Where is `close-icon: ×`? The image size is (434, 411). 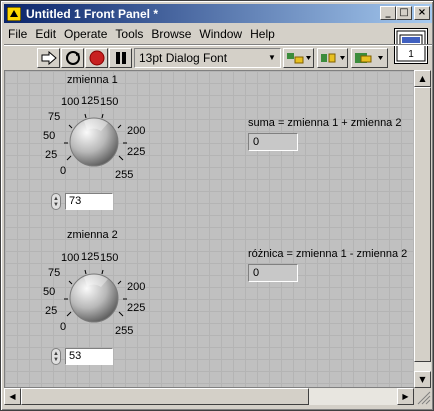 close-icon: × is located at coordinates (422, 12).